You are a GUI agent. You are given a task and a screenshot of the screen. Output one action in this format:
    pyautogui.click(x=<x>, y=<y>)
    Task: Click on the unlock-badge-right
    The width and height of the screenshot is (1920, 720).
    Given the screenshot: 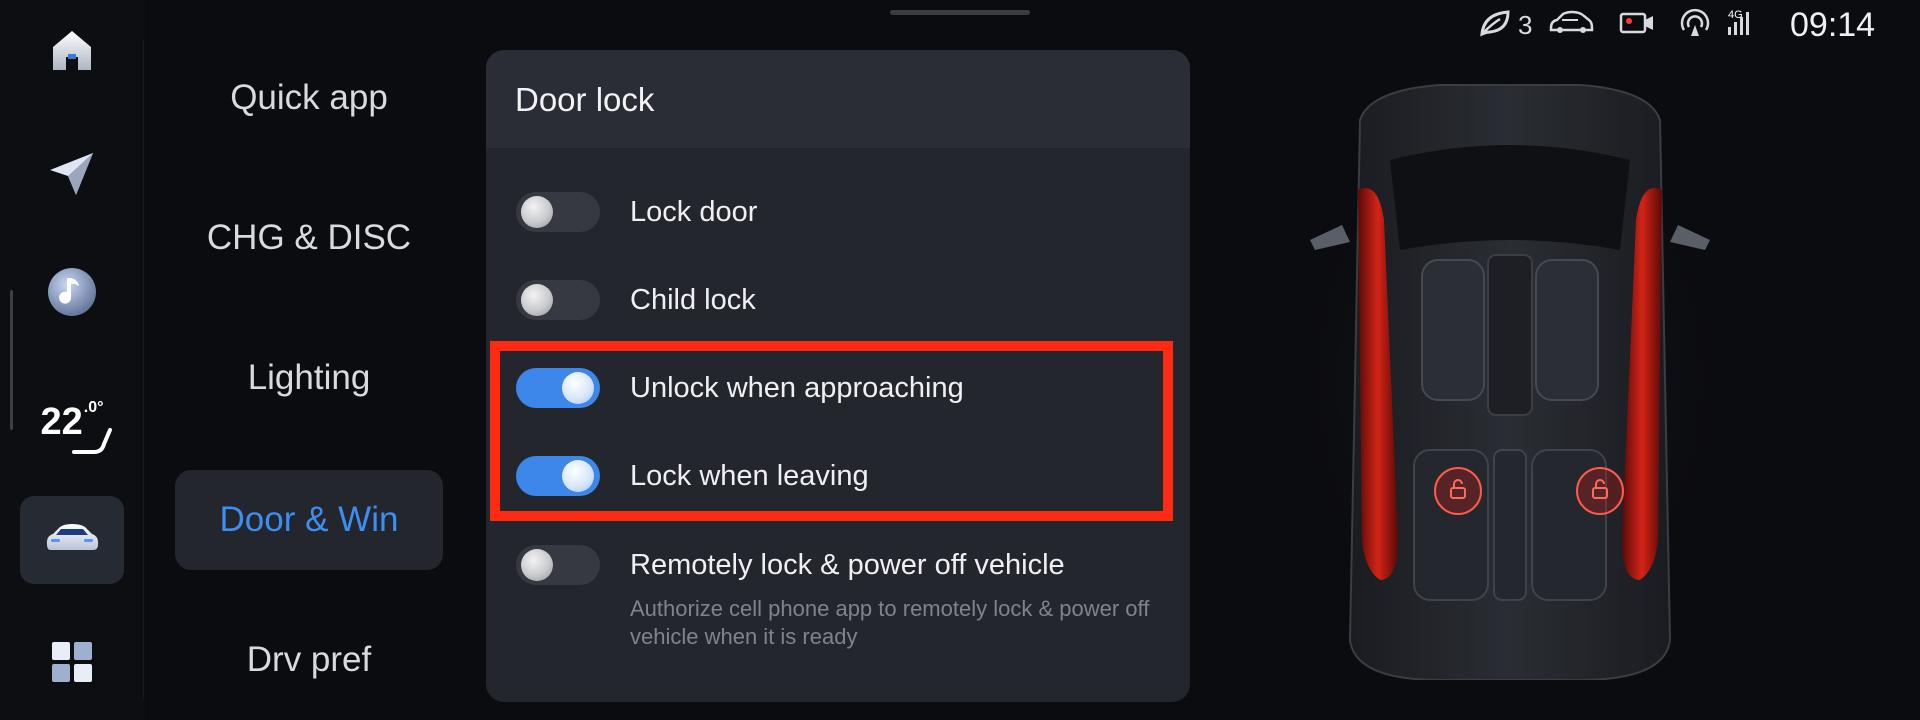 What is the action you would take?
    pyautogui.click(x=1600, y=491)
    